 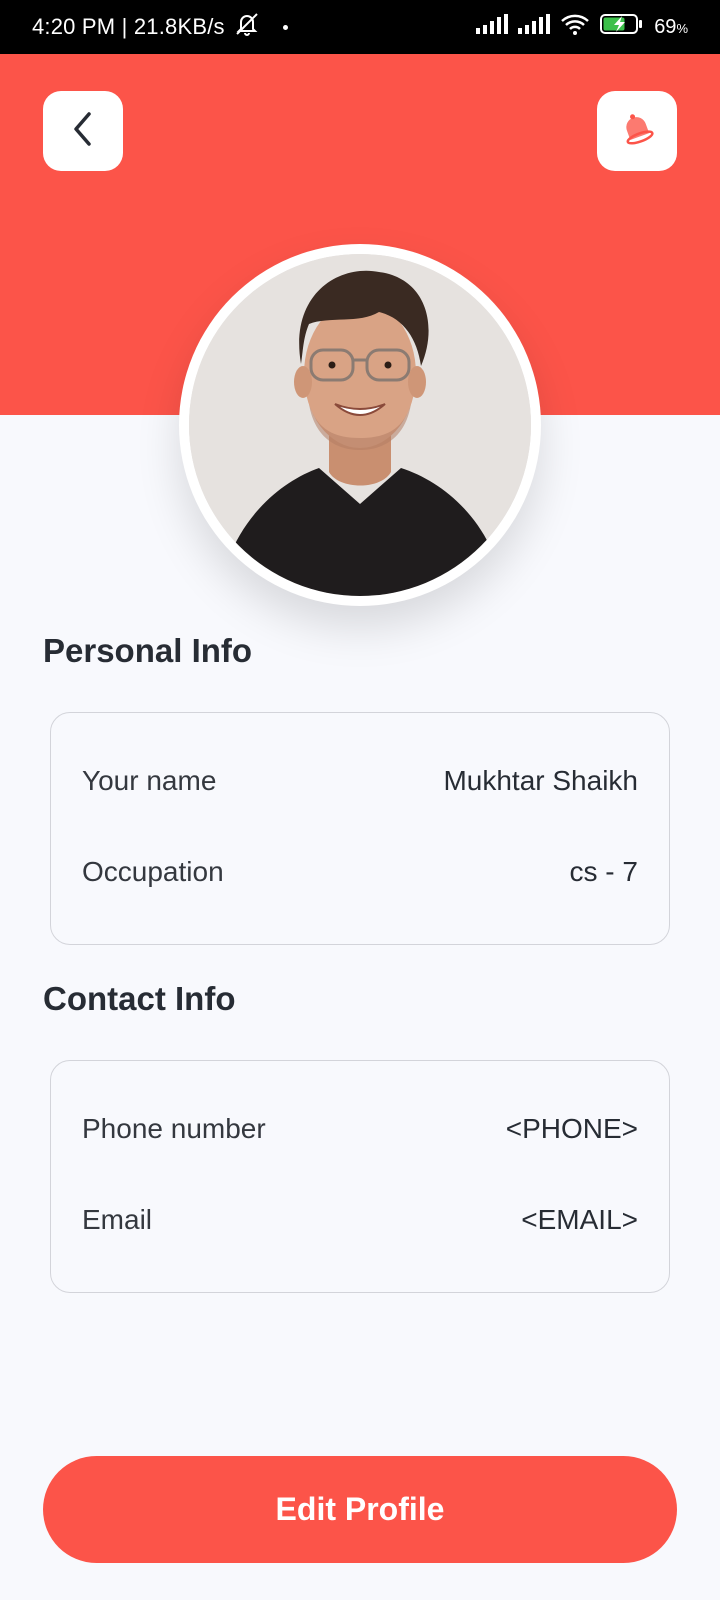 I want to click on back-button, so click(x=83, y=131).